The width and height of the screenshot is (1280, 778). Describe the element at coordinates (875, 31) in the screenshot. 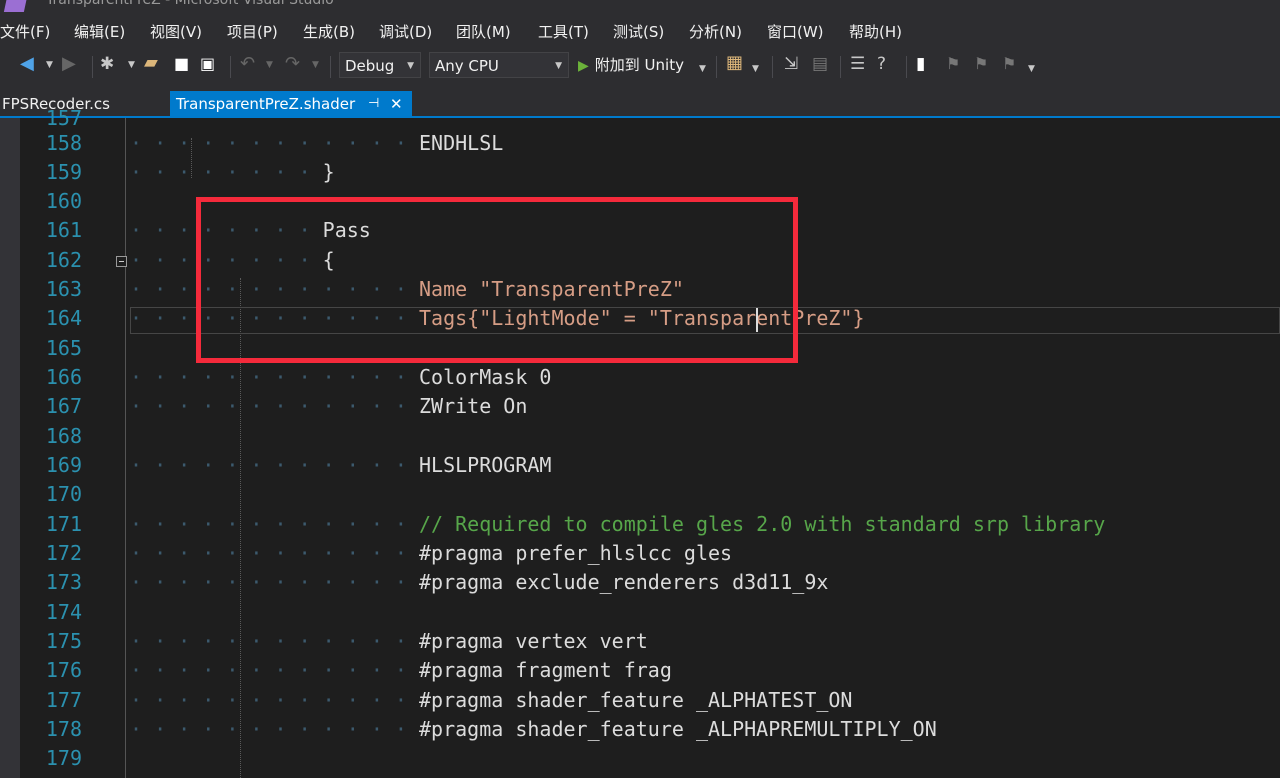

I see `menu-help: 帮助(H)` at that location.